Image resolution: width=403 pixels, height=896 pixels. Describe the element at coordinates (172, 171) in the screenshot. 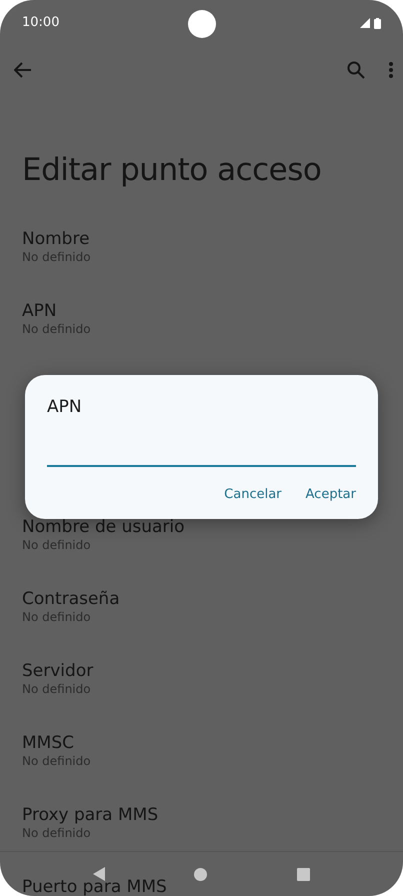

I see `screen-title: Editar punto acceso` at that location.